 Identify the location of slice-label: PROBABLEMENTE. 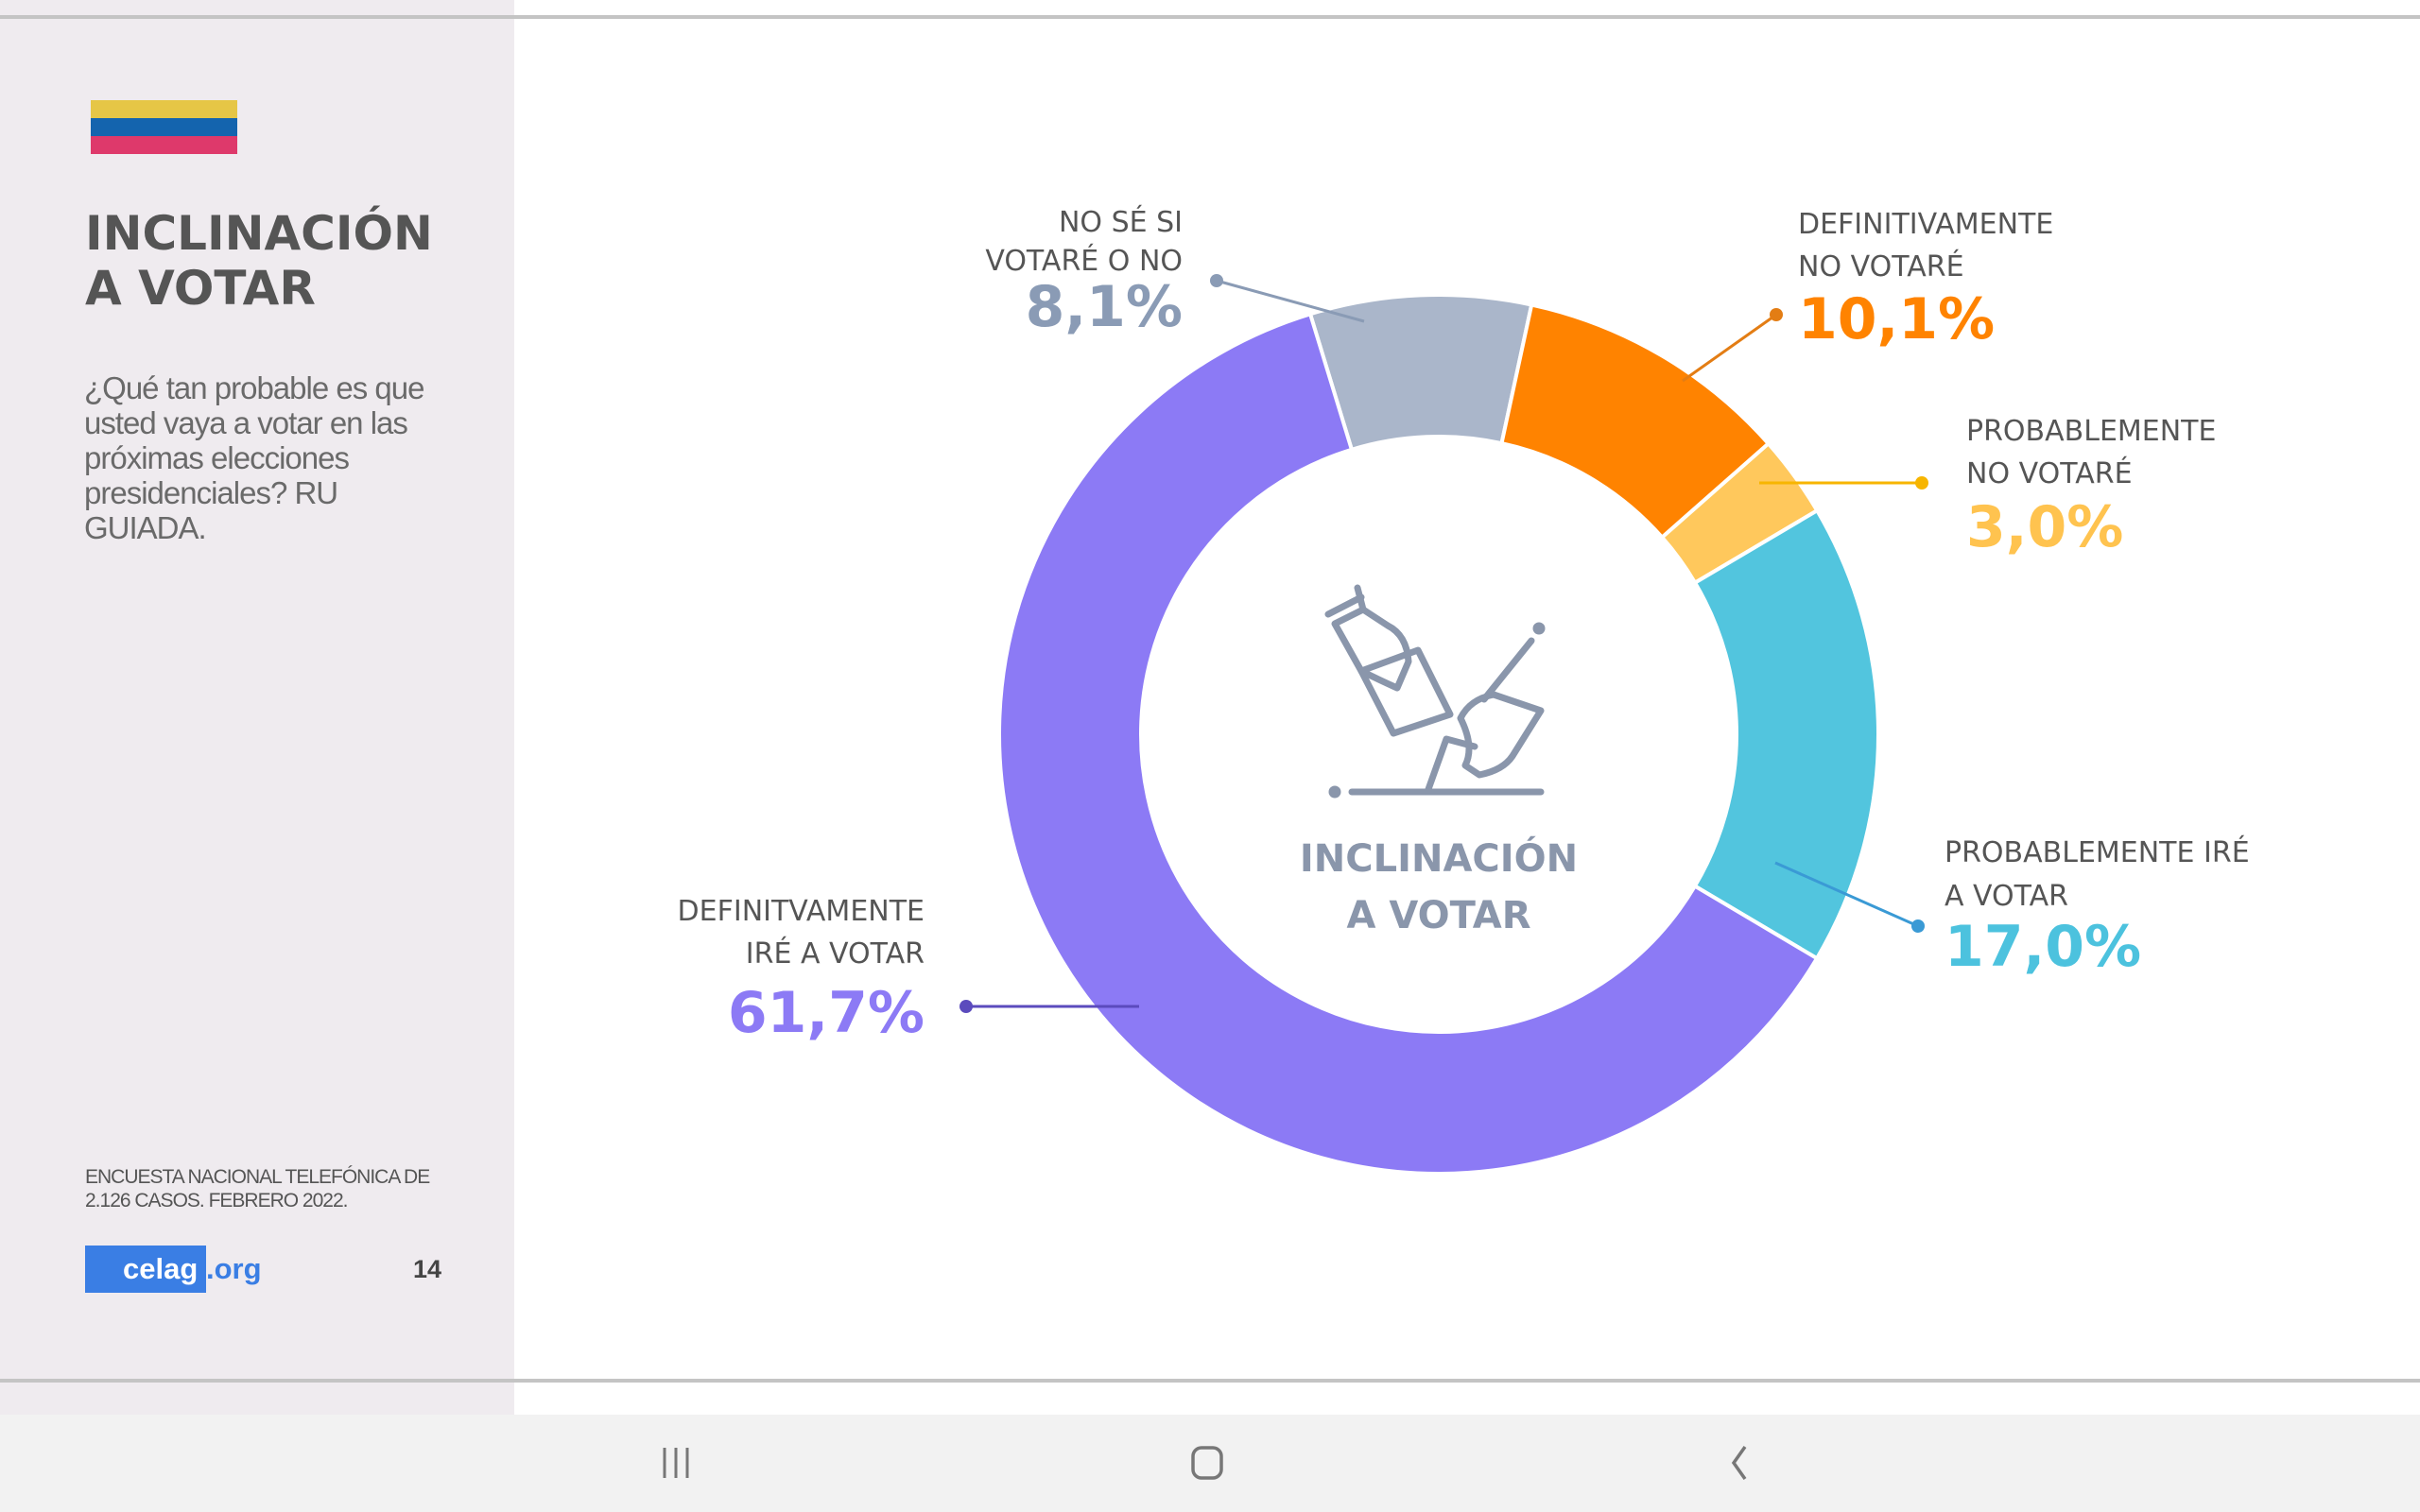
(2091, 431).